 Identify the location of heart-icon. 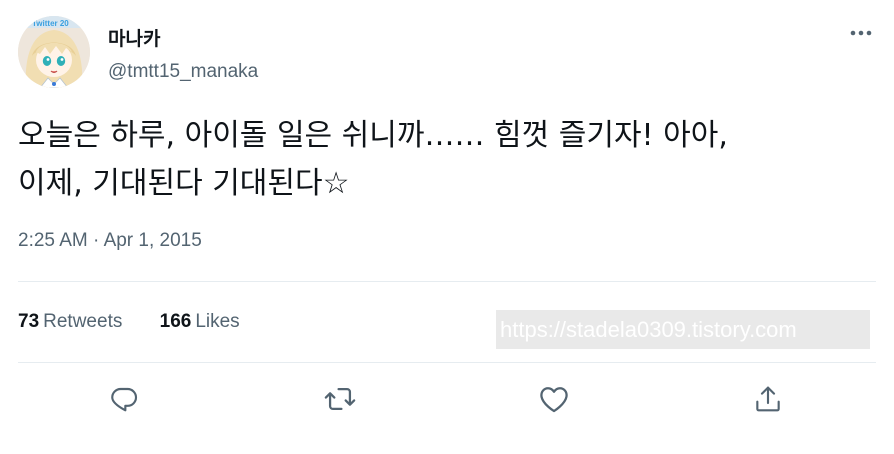
(554, 400).